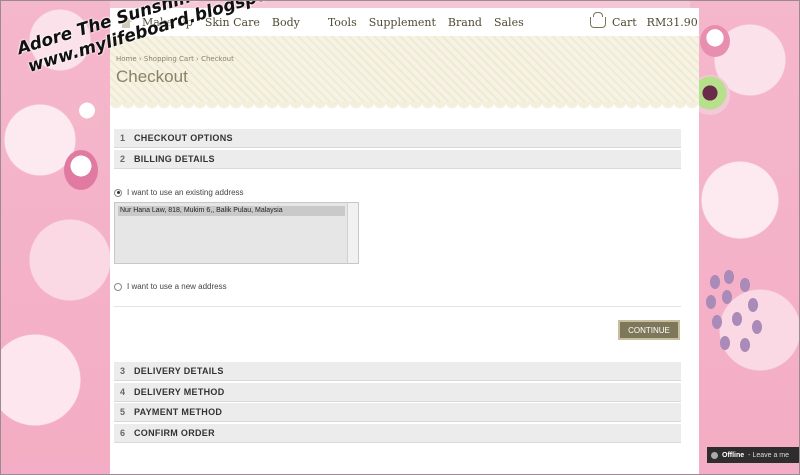 The image size is (800, 475). Describe the element at coordinates (123, 371) in the screenshot. I see `step-number: 3` at that location.